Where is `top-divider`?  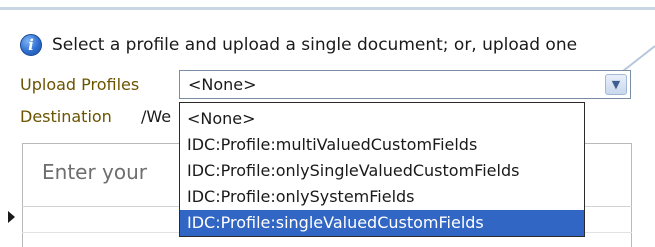 top-divider is located at coordinates (327, 8).